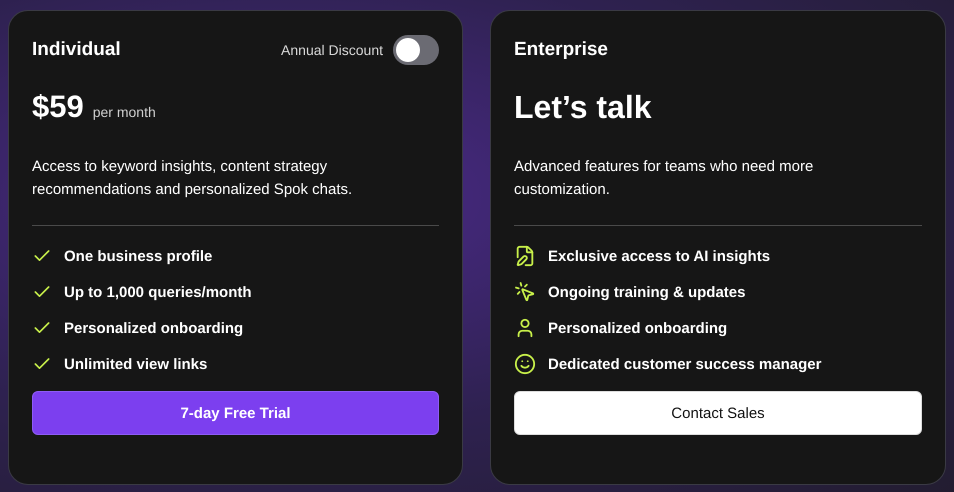  Describe the element at coordinates (525, 292) in the screenshot. I see `cursor-click-icon` at that location.